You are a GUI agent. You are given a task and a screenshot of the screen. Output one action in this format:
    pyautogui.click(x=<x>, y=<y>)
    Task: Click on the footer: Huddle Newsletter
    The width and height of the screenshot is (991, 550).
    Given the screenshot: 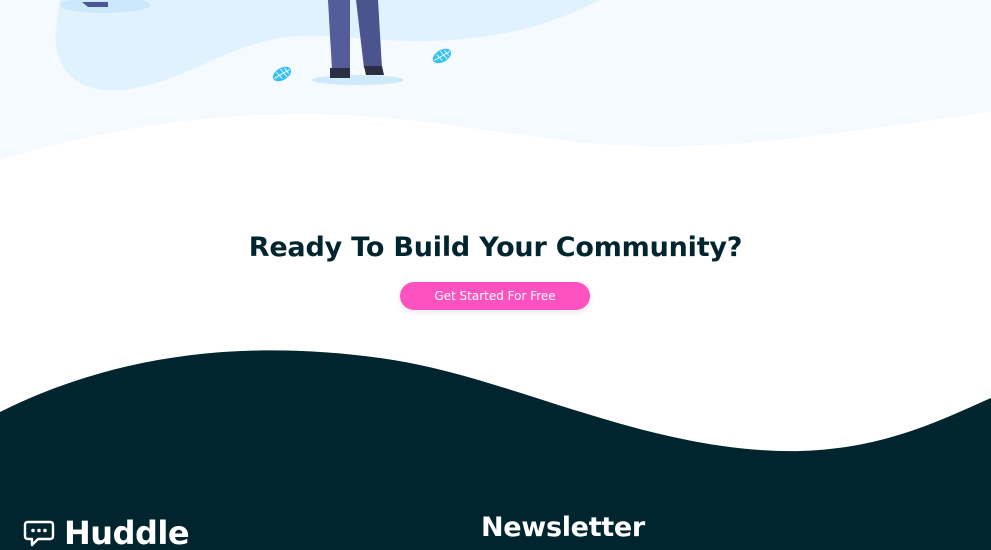 What is the action you would take?
    pyautogui.click(x=495, y=527)
    